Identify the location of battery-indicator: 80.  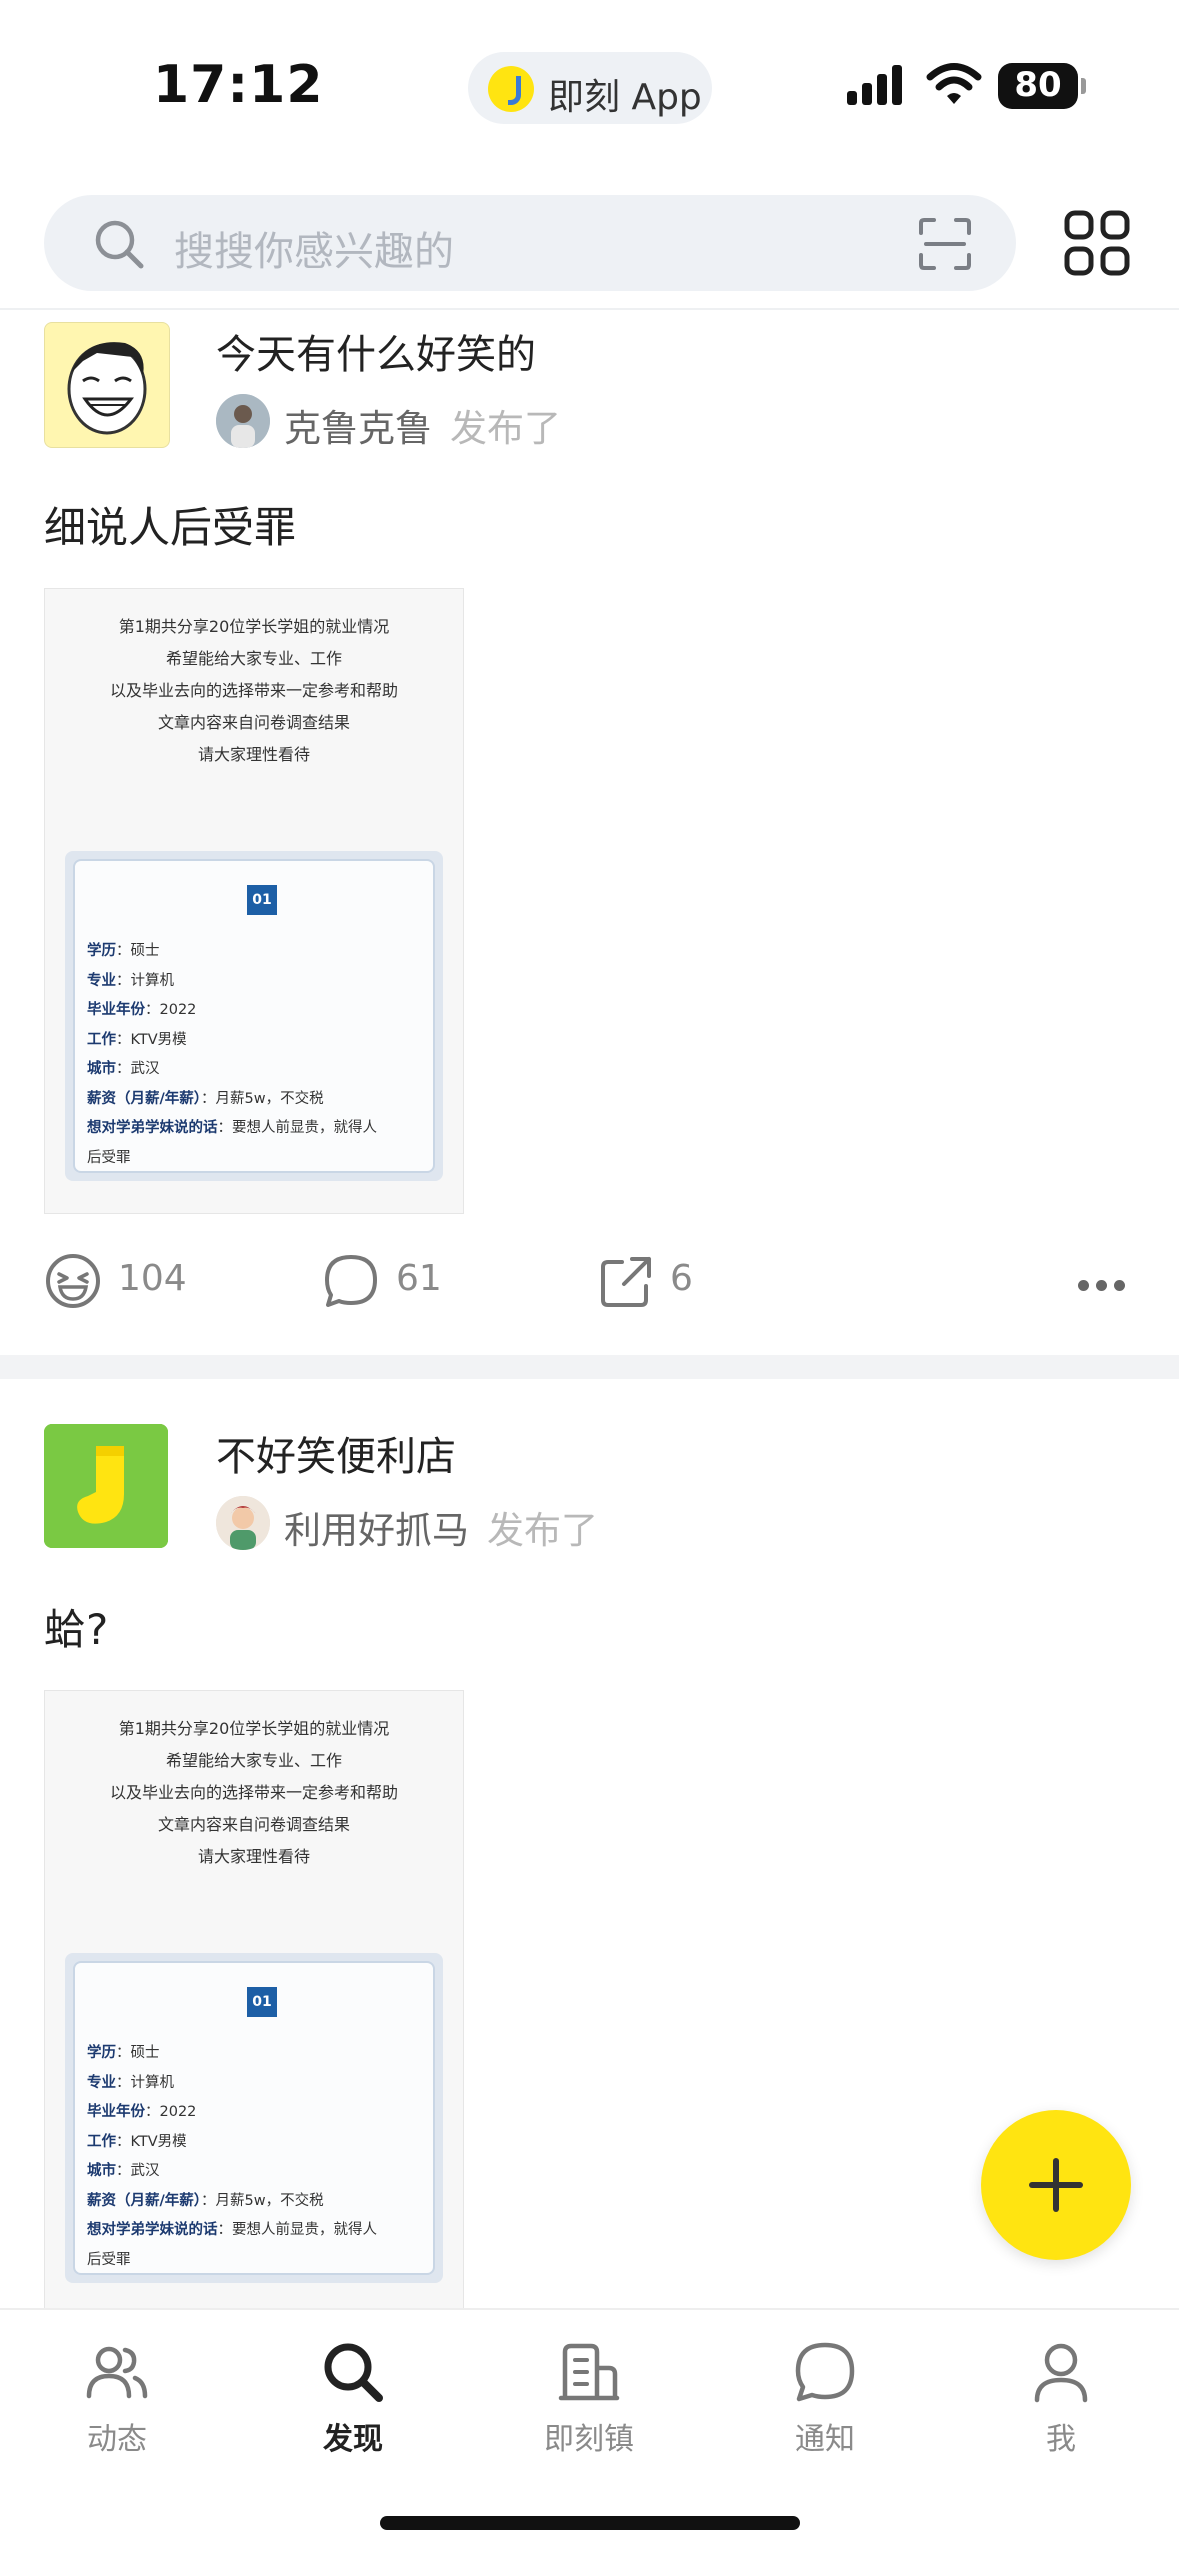
(1042, 86).